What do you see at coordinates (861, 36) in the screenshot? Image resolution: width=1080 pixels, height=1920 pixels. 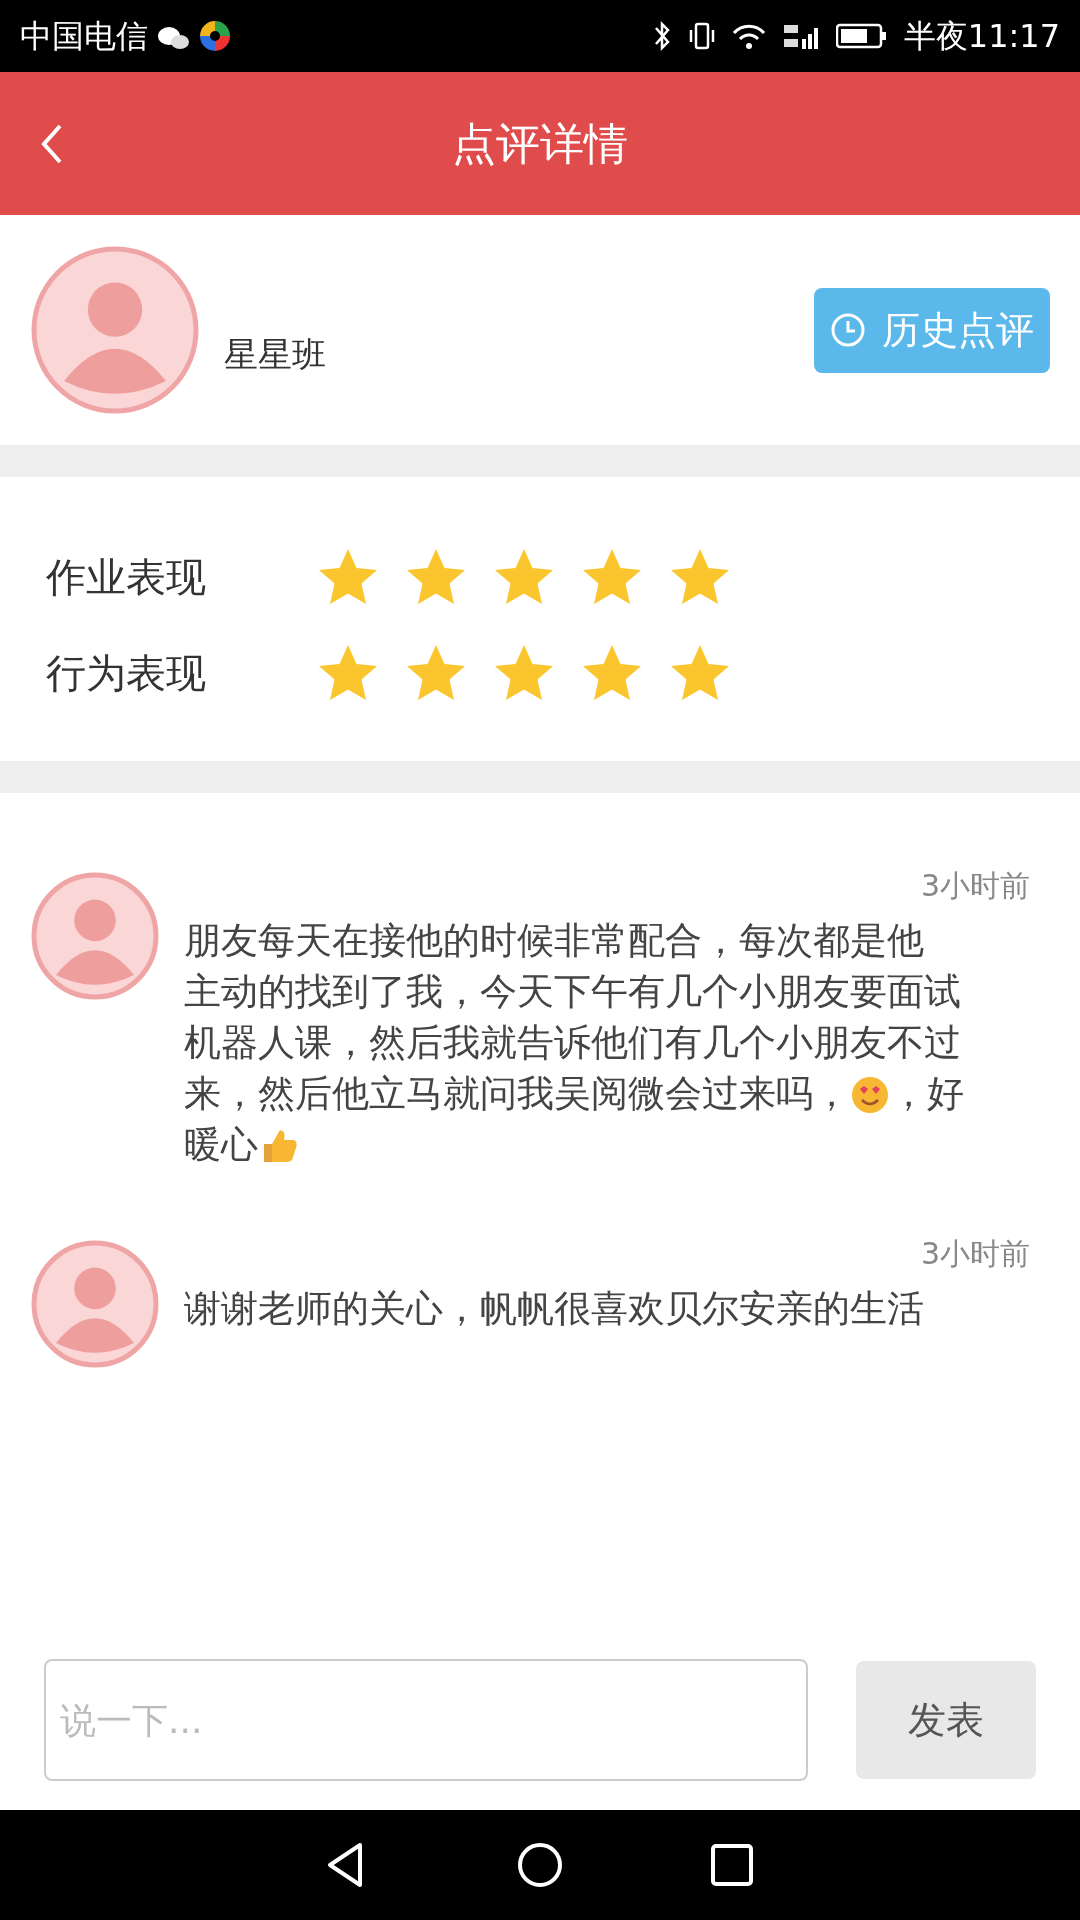 I see `battery-icon` at bounding box center [861, 36].